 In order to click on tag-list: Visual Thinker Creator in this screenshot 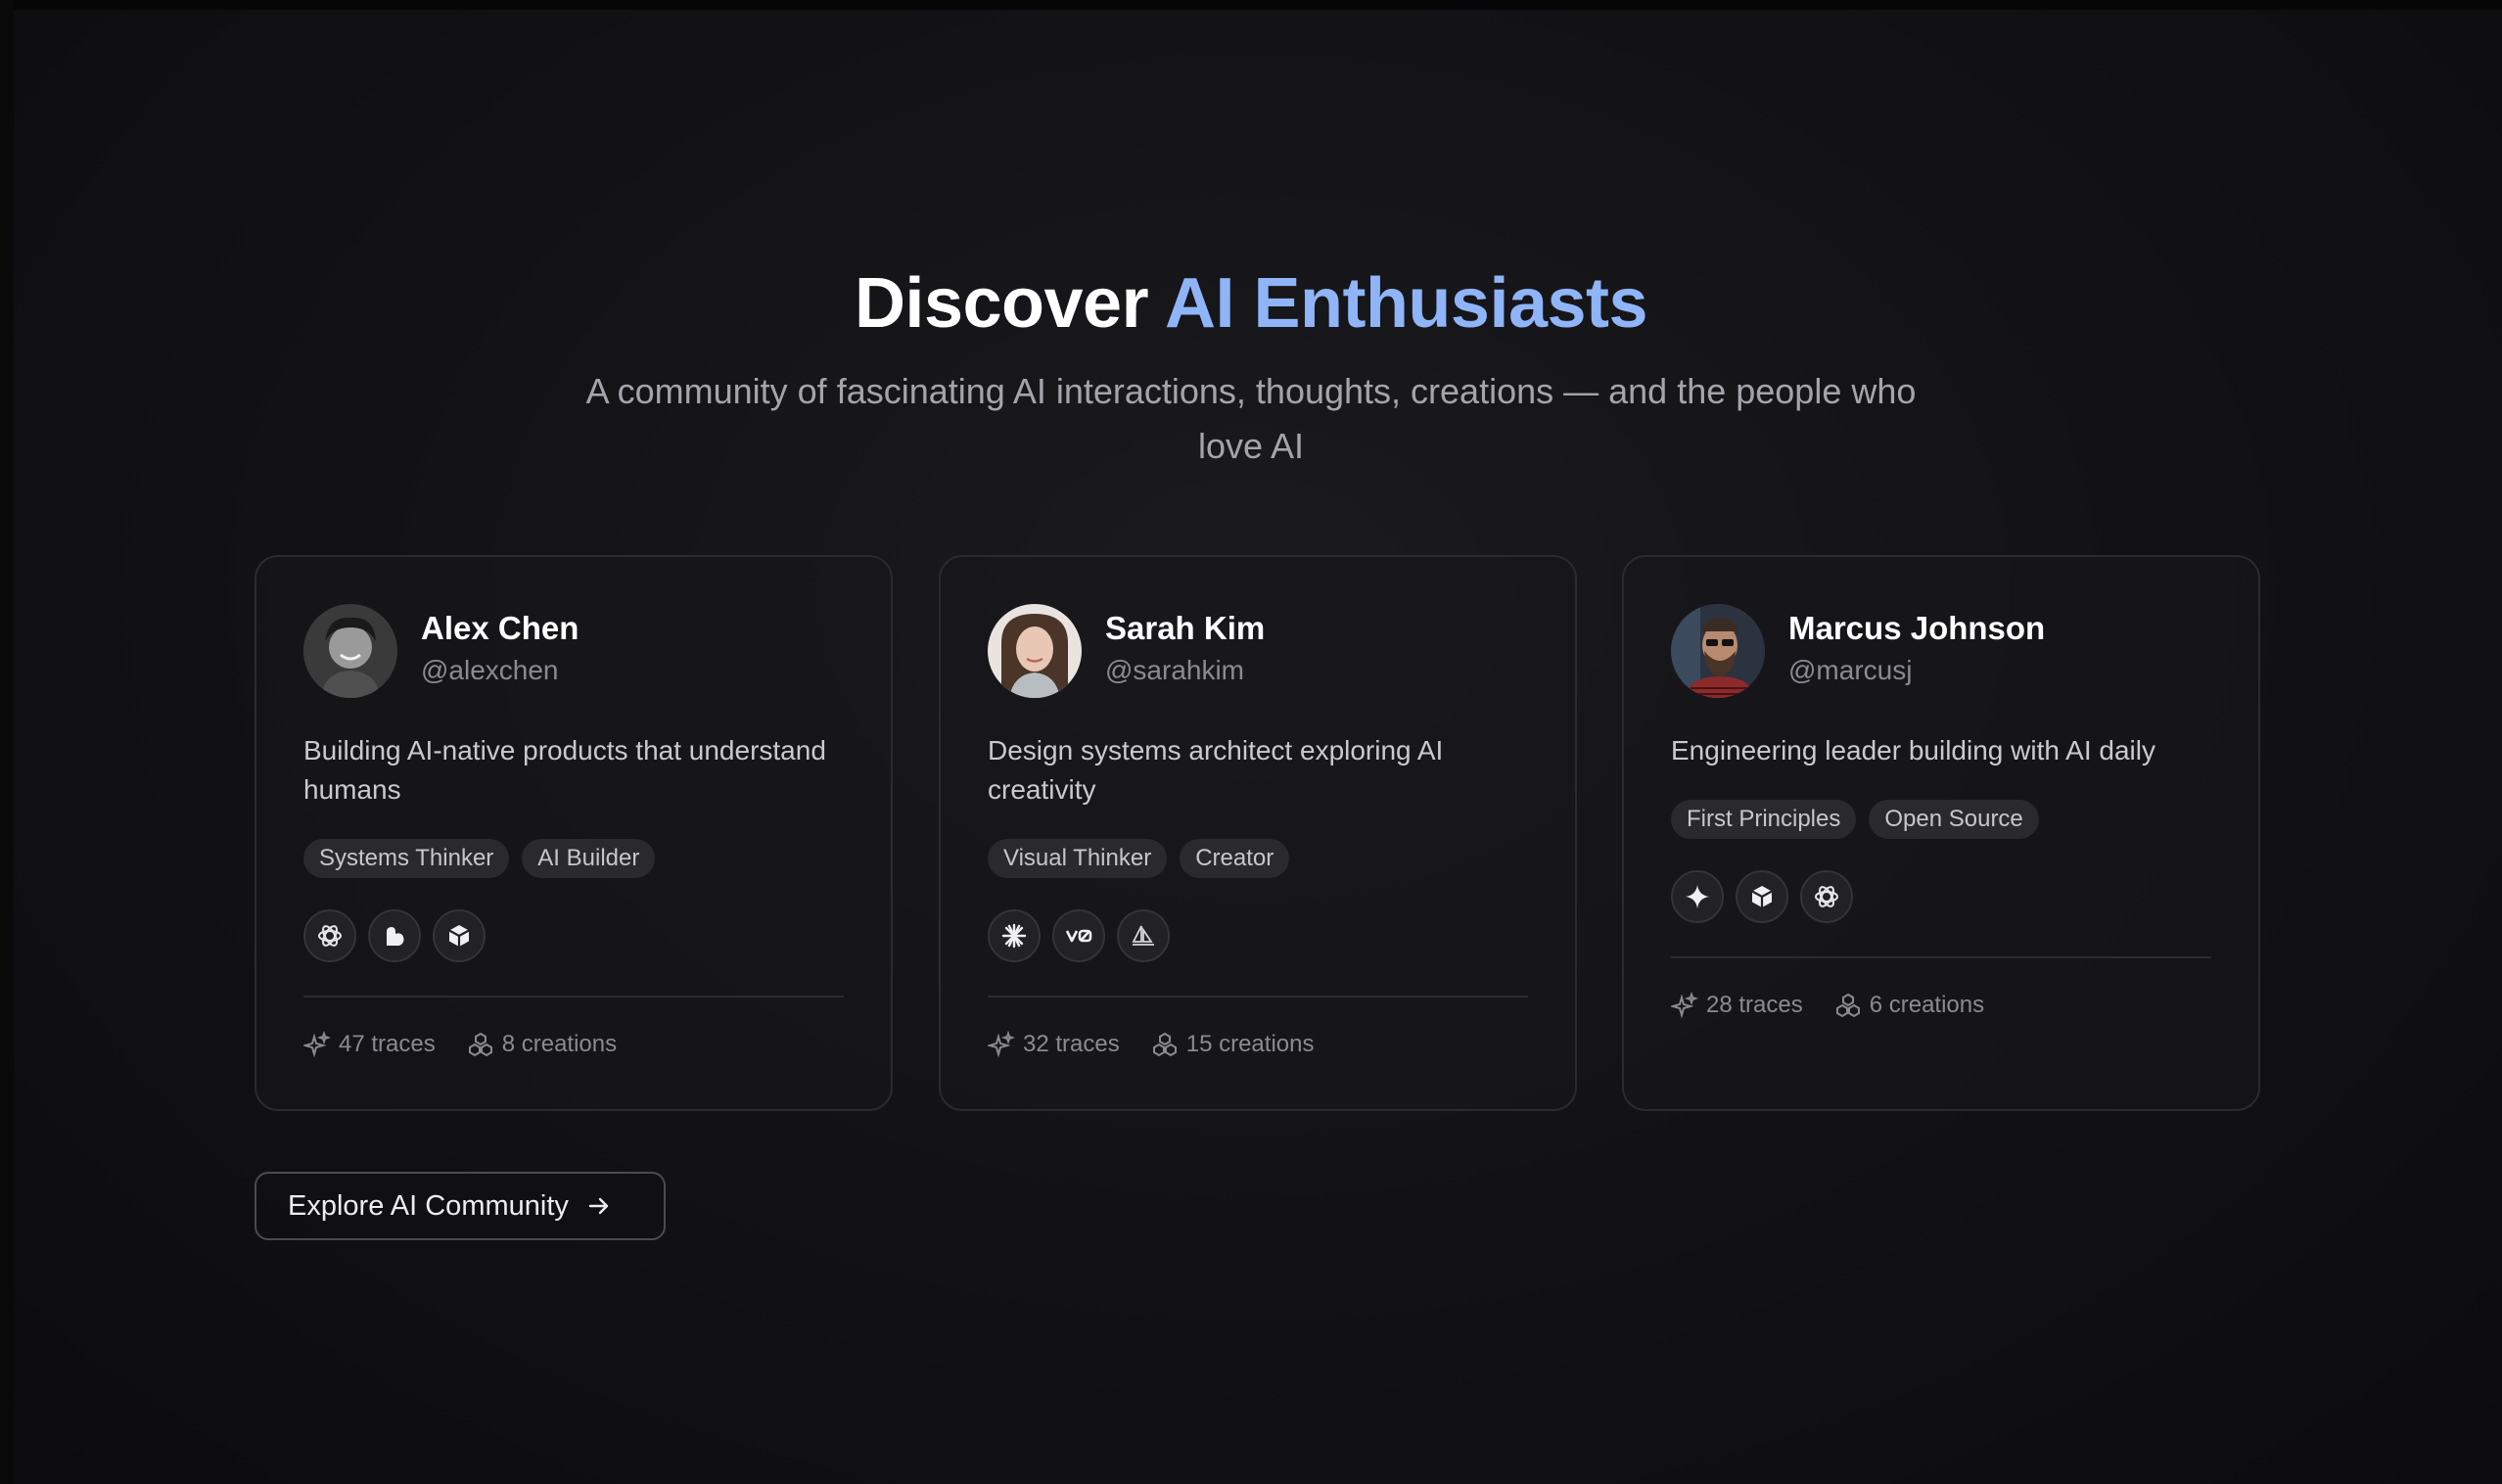, I will do `click(1139, 858)`.